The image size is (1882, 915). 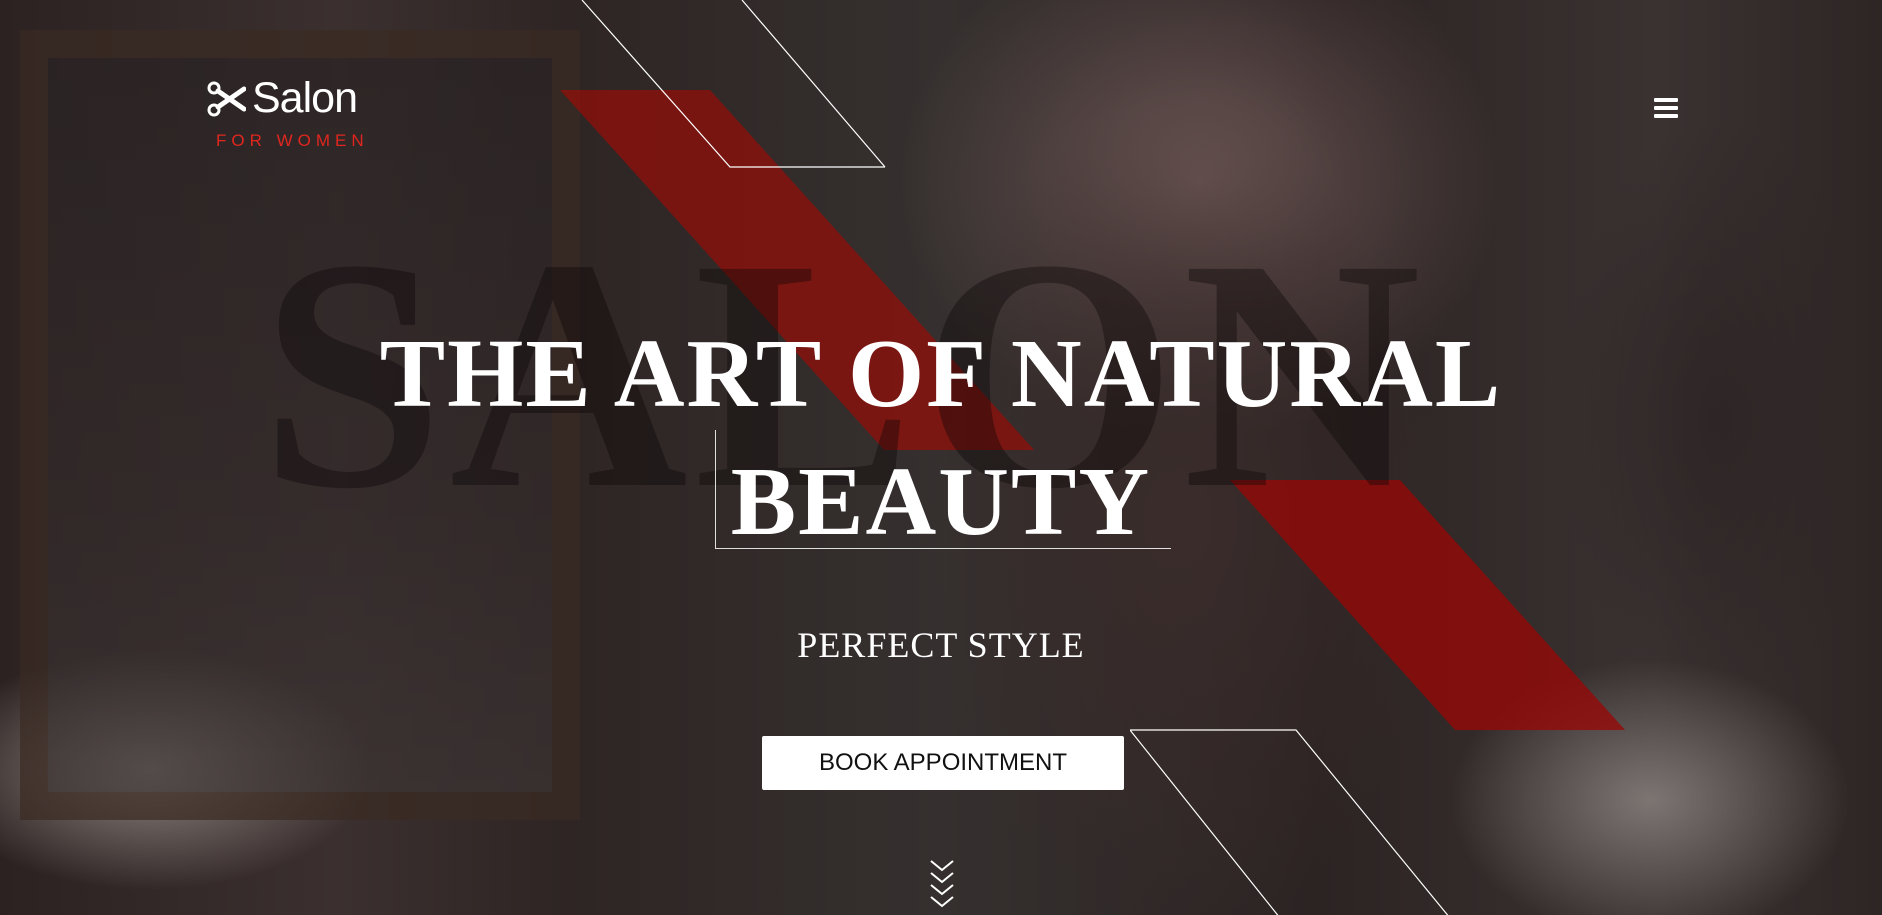 I want to click on decorative-line-bottom, so click(x=1289, y=822).